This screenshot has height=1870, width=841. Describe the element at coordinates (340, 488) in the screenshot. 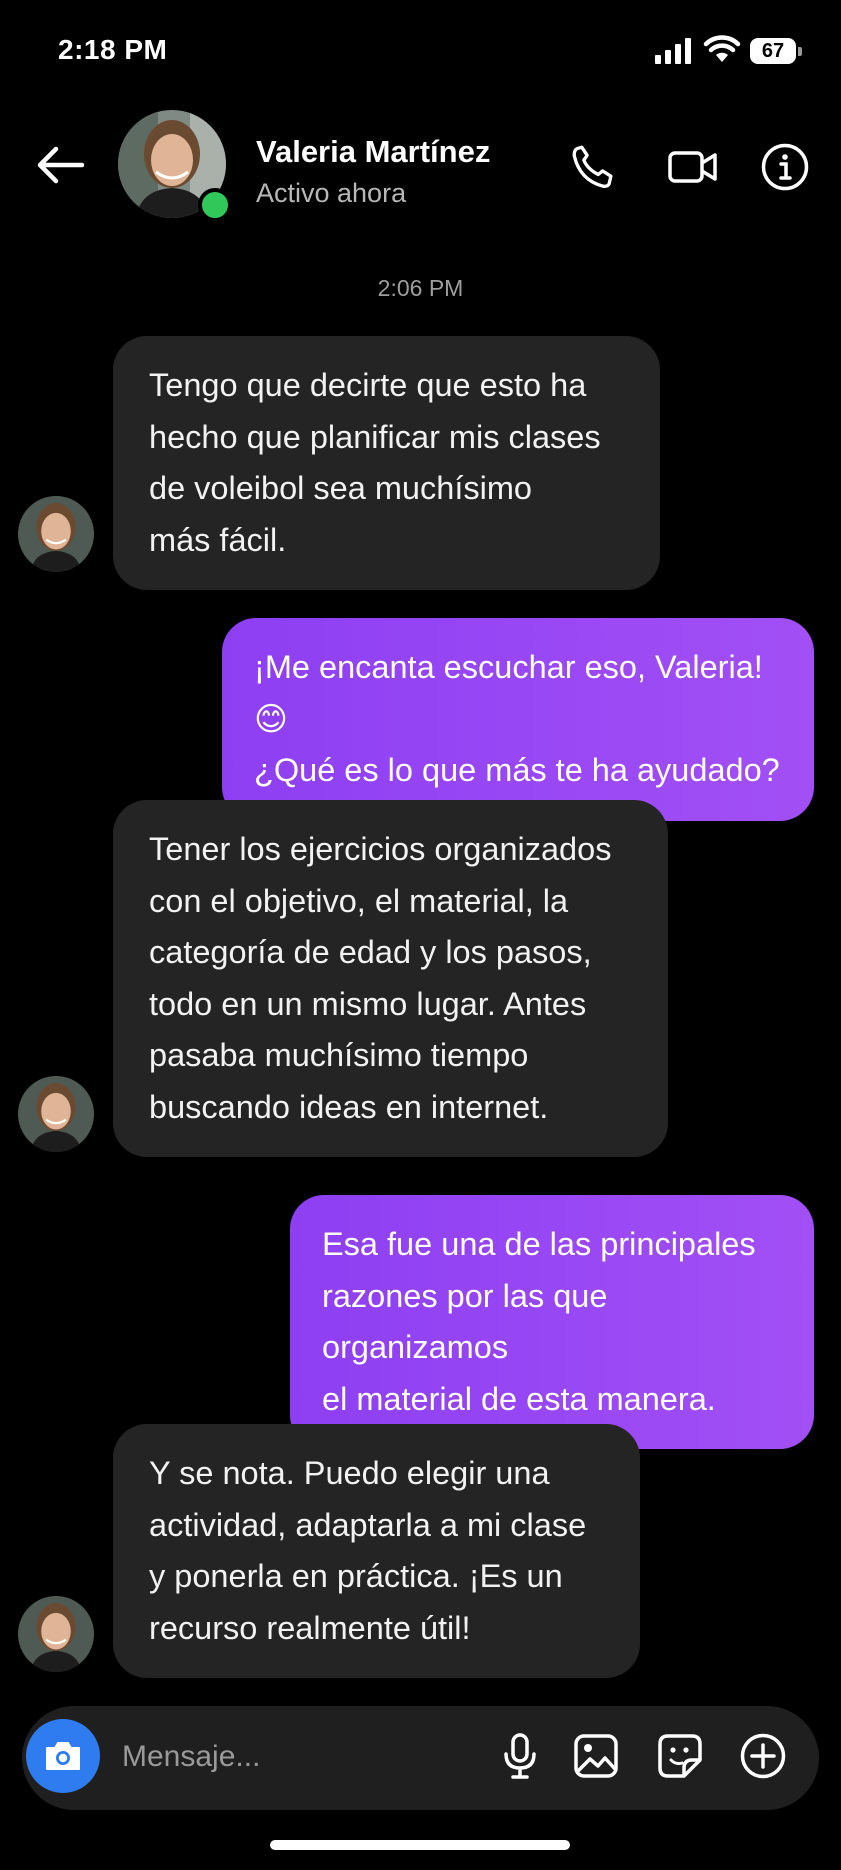

I see `message-line: de voleibol sea muchísimo` at that location.